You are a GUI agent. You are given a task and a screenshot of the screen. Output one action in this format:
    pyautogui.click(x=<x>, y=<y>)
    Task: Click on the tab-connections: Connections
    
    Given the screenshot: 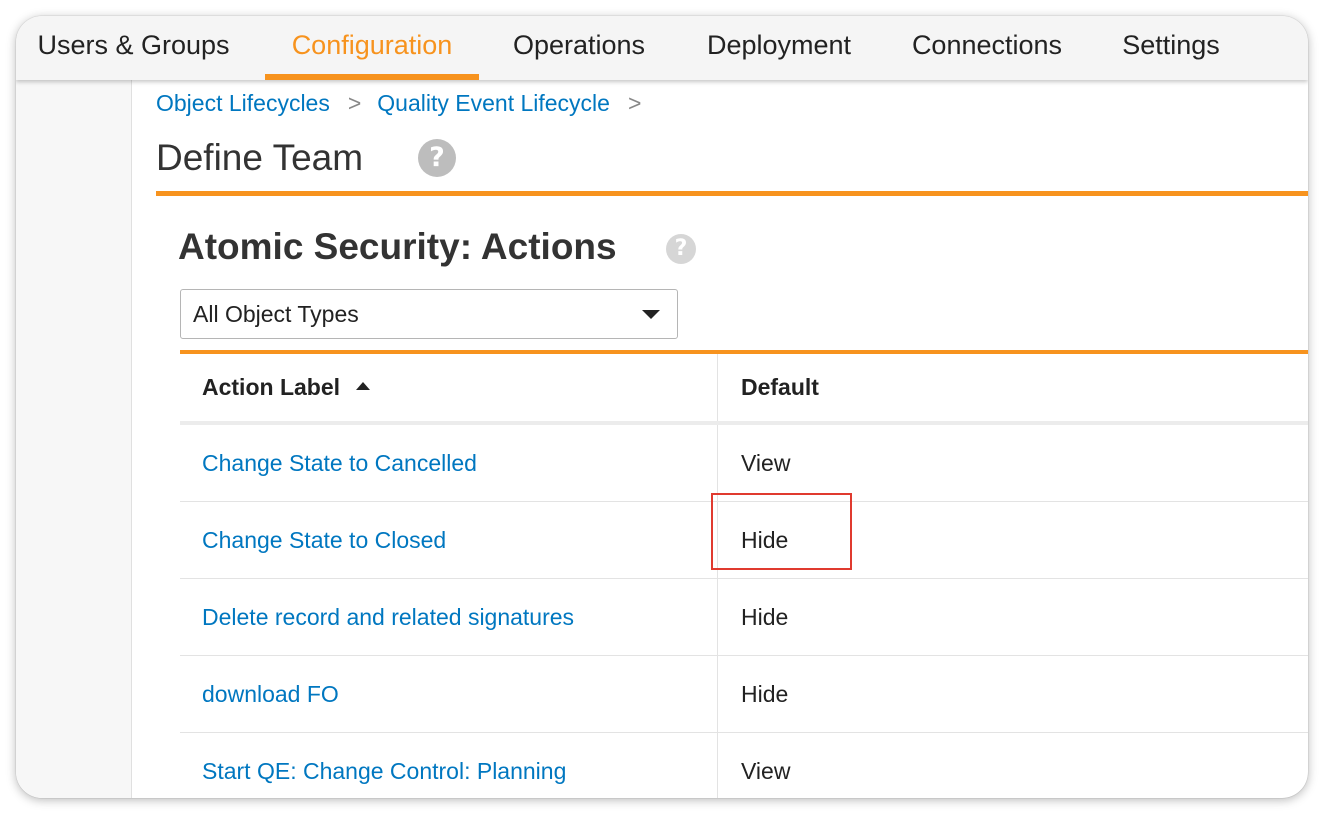 What is the action you would take?
    pyautogui.click(x=987, y=48)
    